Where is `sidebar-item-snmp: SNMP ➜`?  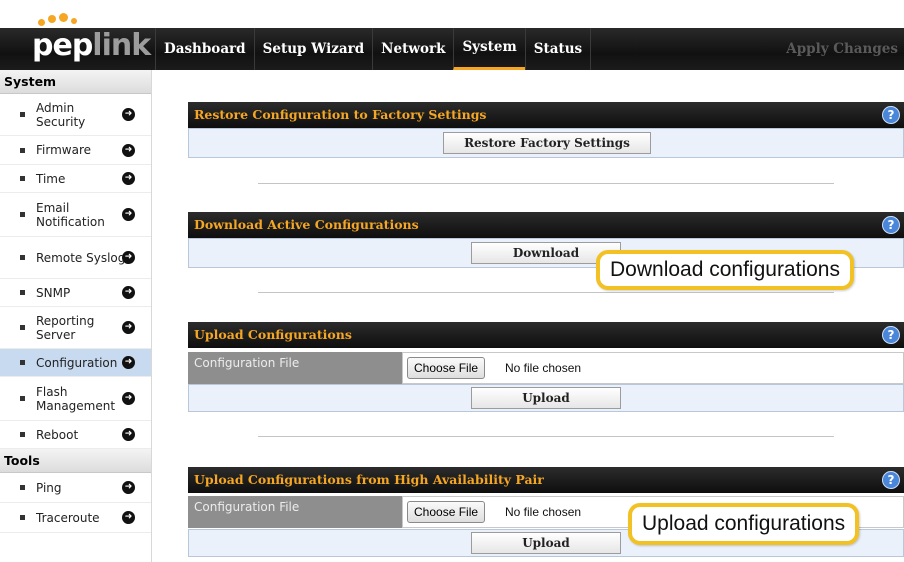
sidebar-item-snmp: SNMP ➜ is located at coordinates (75, 293).